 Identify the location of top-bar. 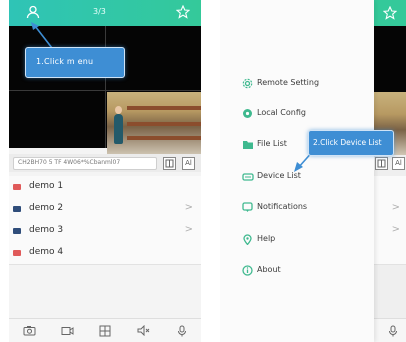
(390, 13).